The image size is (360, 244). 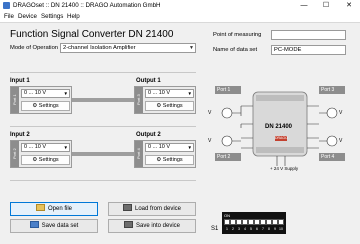 I want to click on save-data-set-button: Save data set, so click(x=54, y=226).